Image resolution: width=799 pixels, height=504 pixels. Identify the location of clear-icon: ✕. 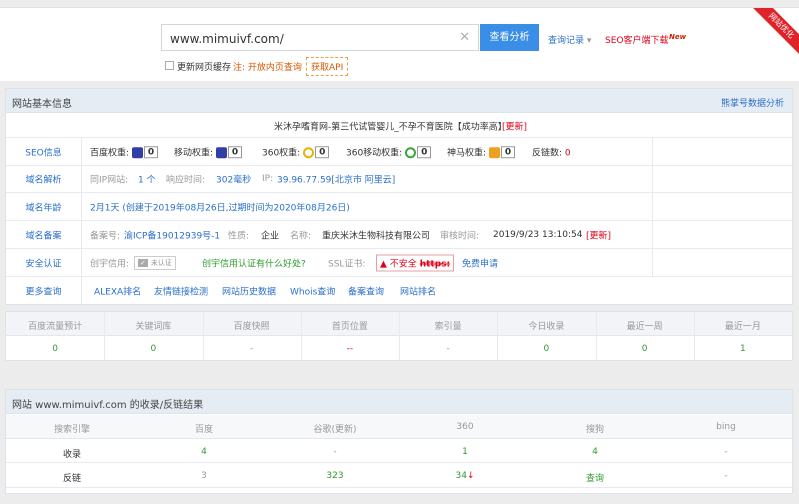
(464, 37).